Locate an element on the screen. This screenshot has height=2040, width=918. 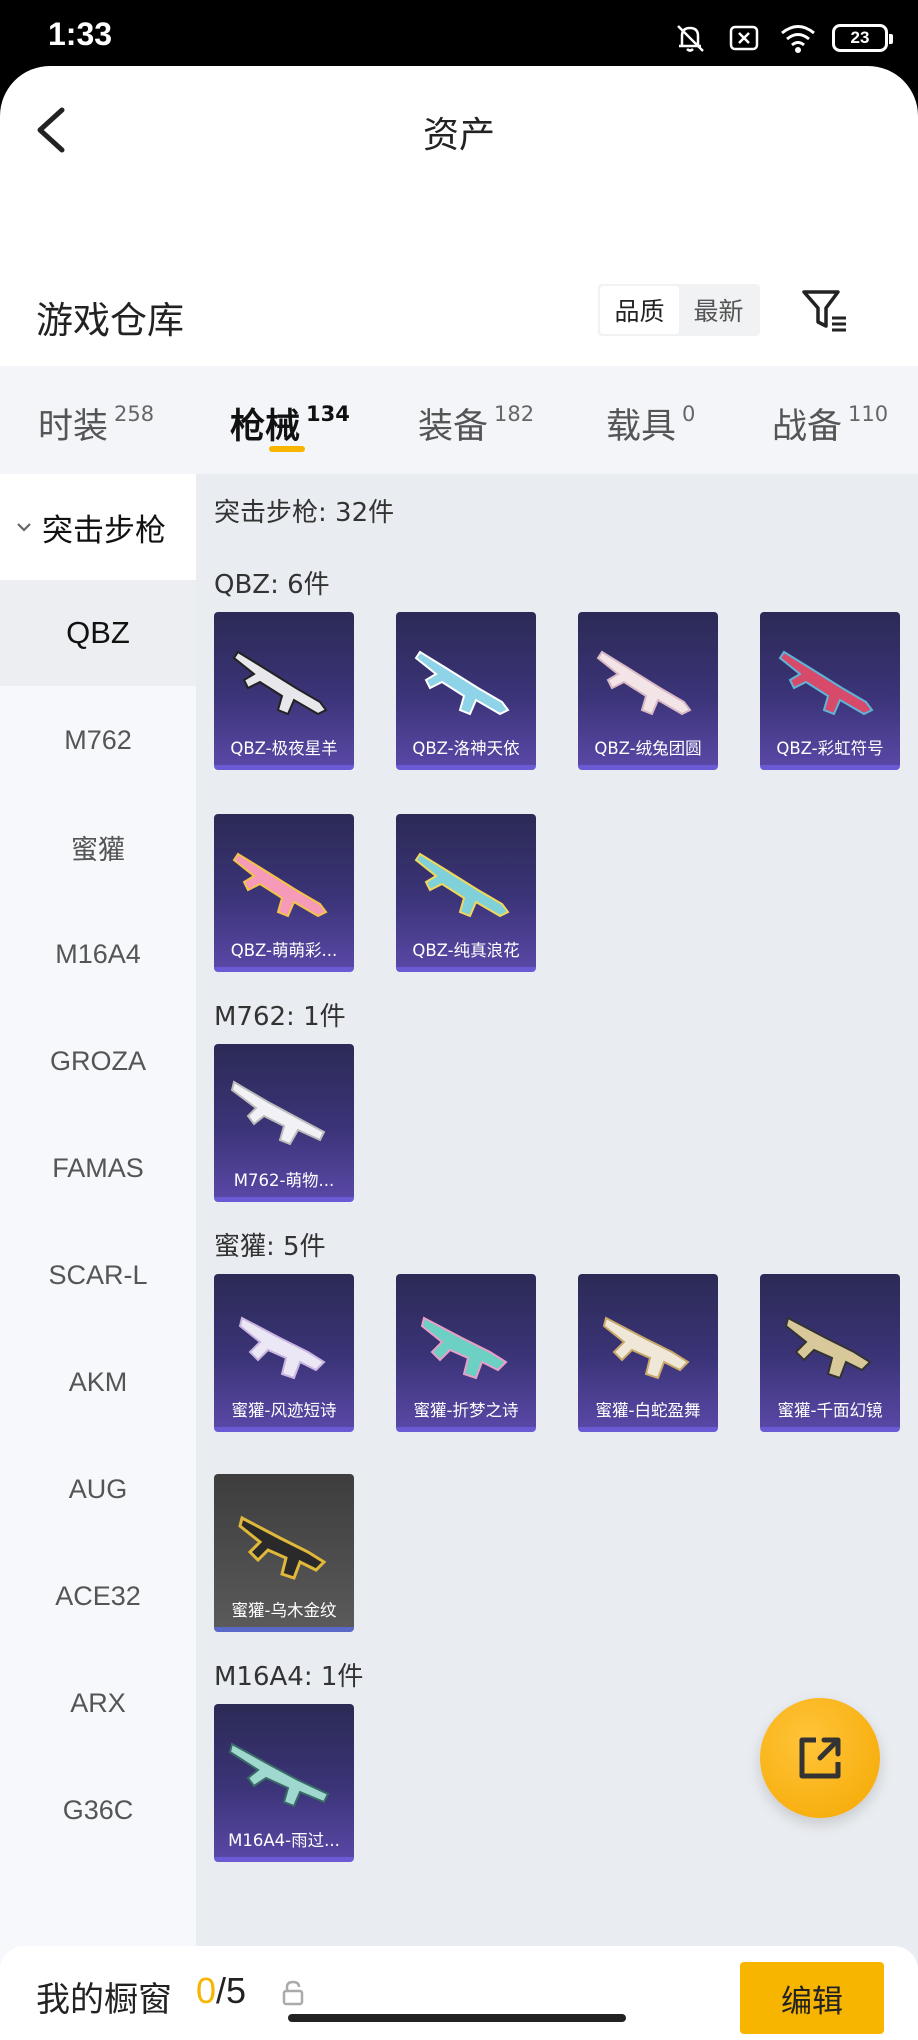
page-title: 资产 is located at coordinates (458, 135).